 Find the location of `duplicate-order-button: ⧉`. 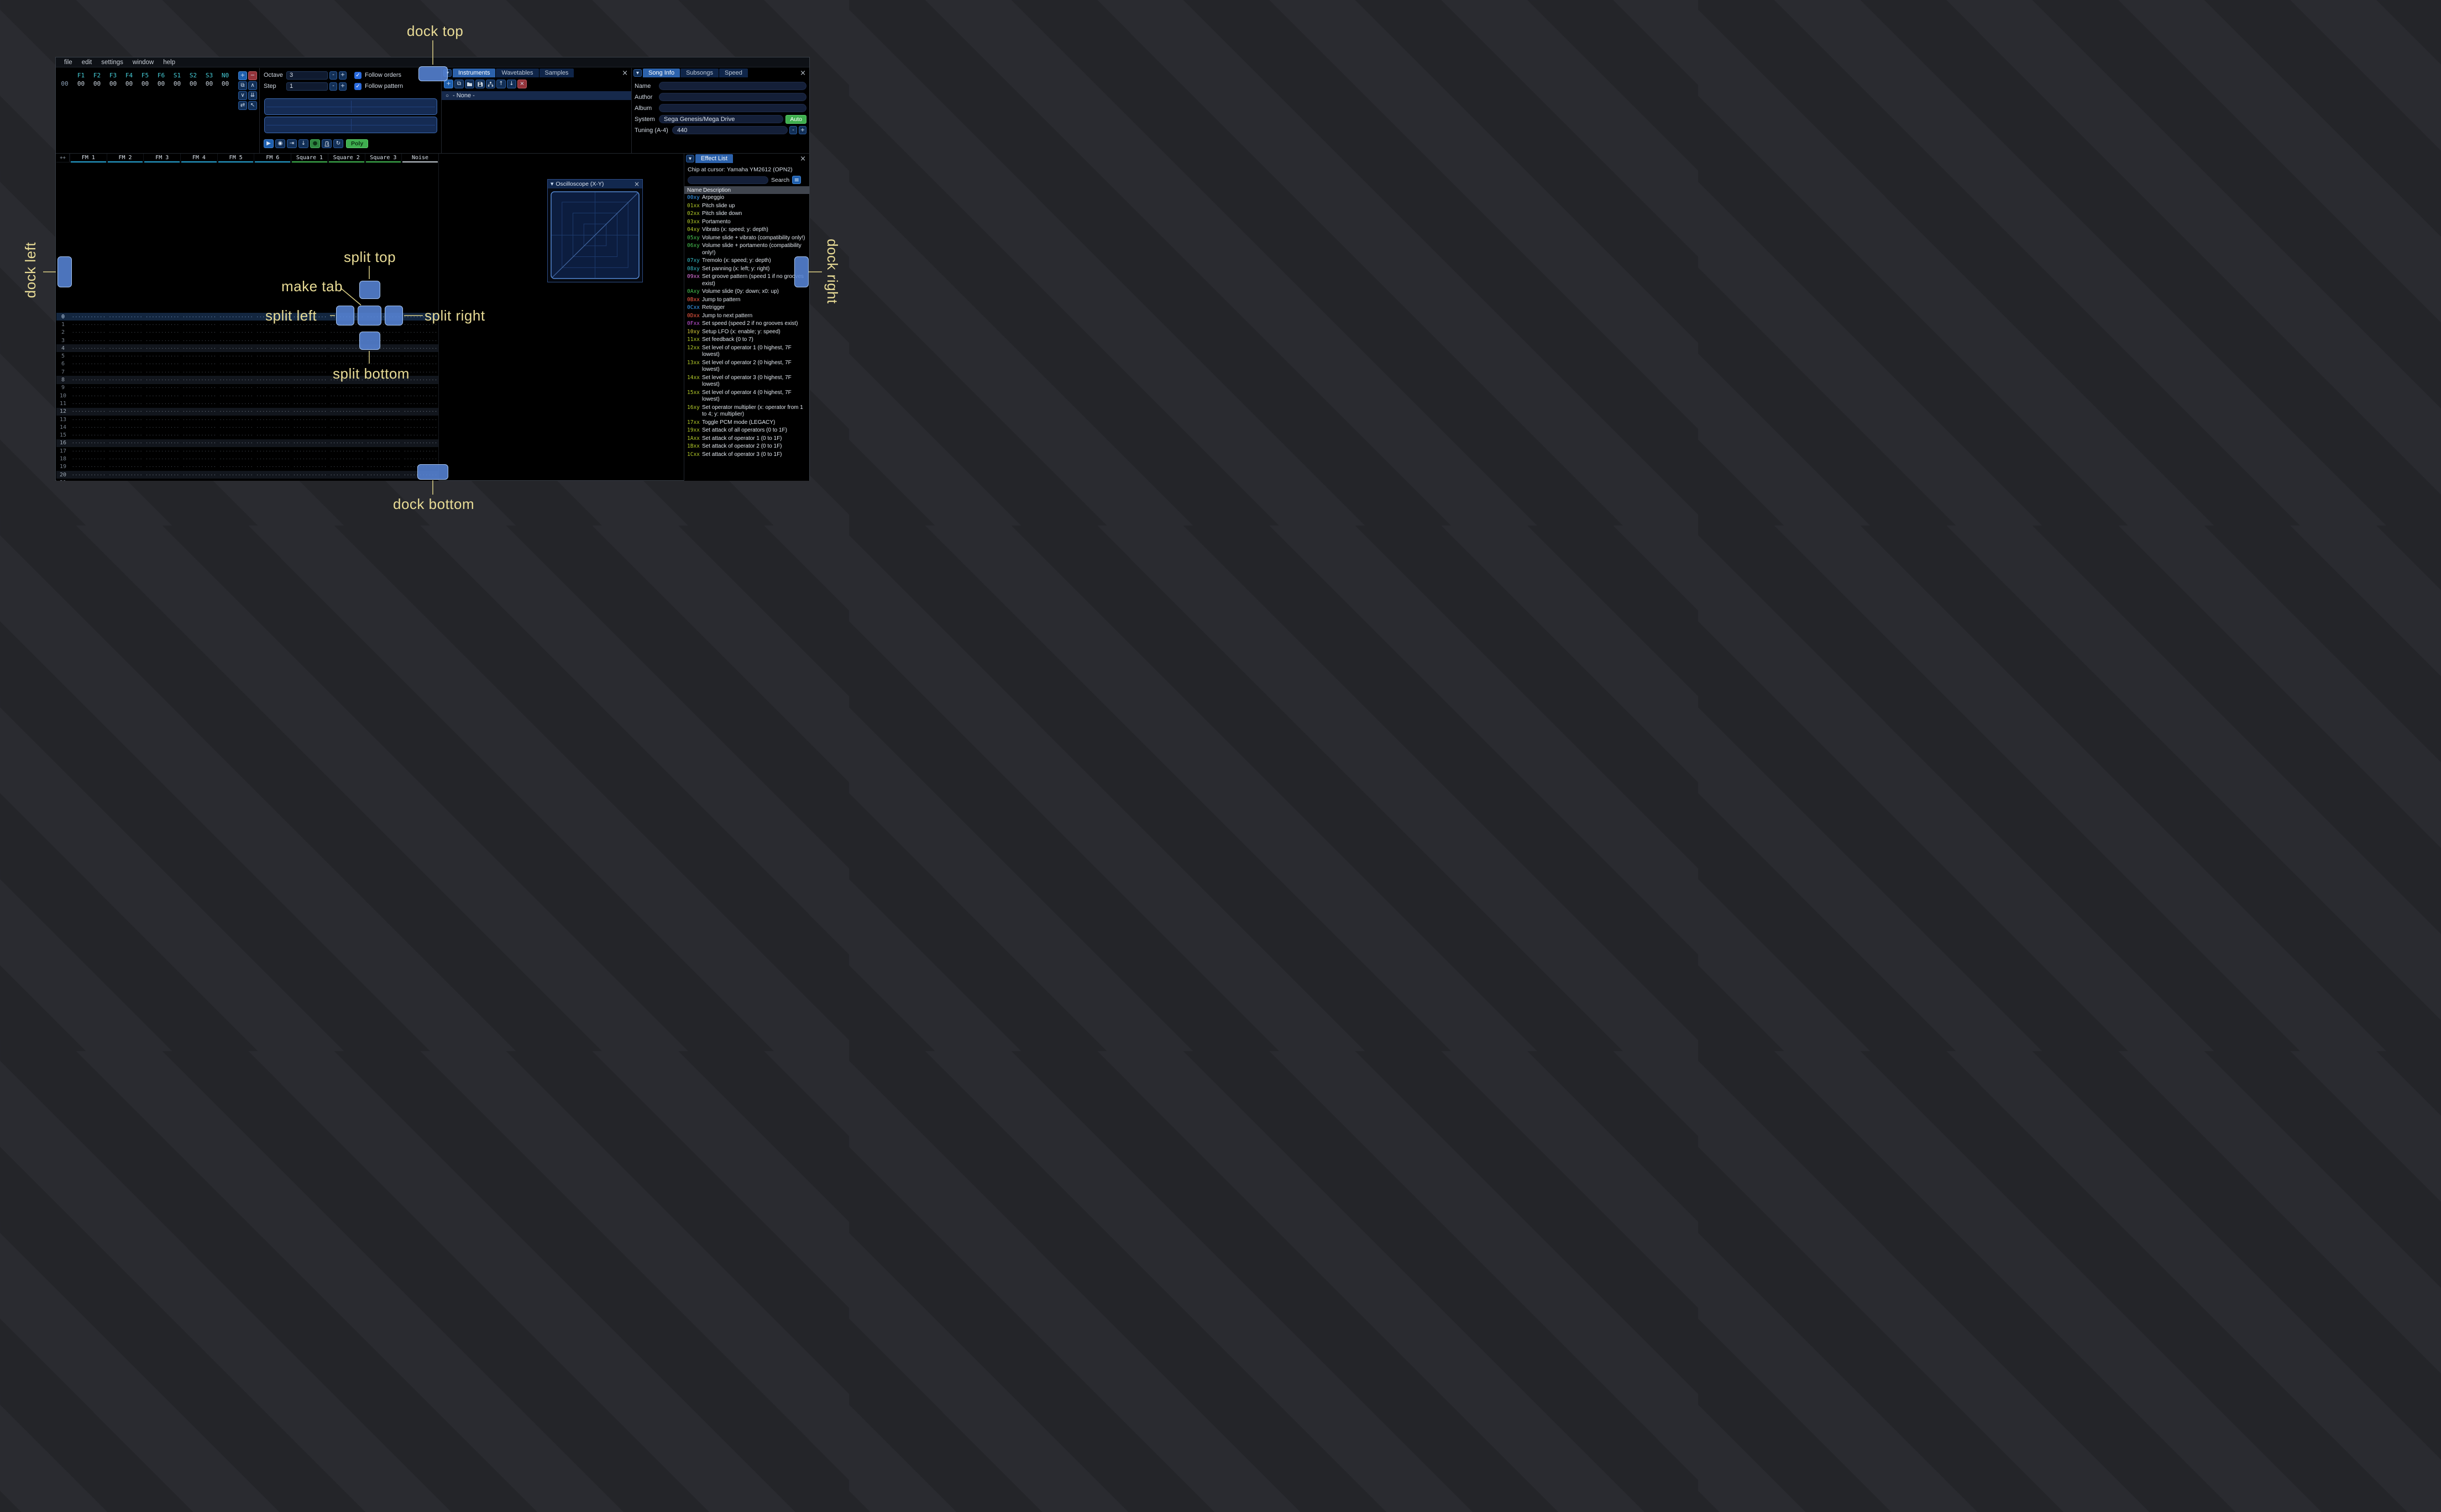

duplicate-order-button: ⧉ is located at coordinates (242, 86).